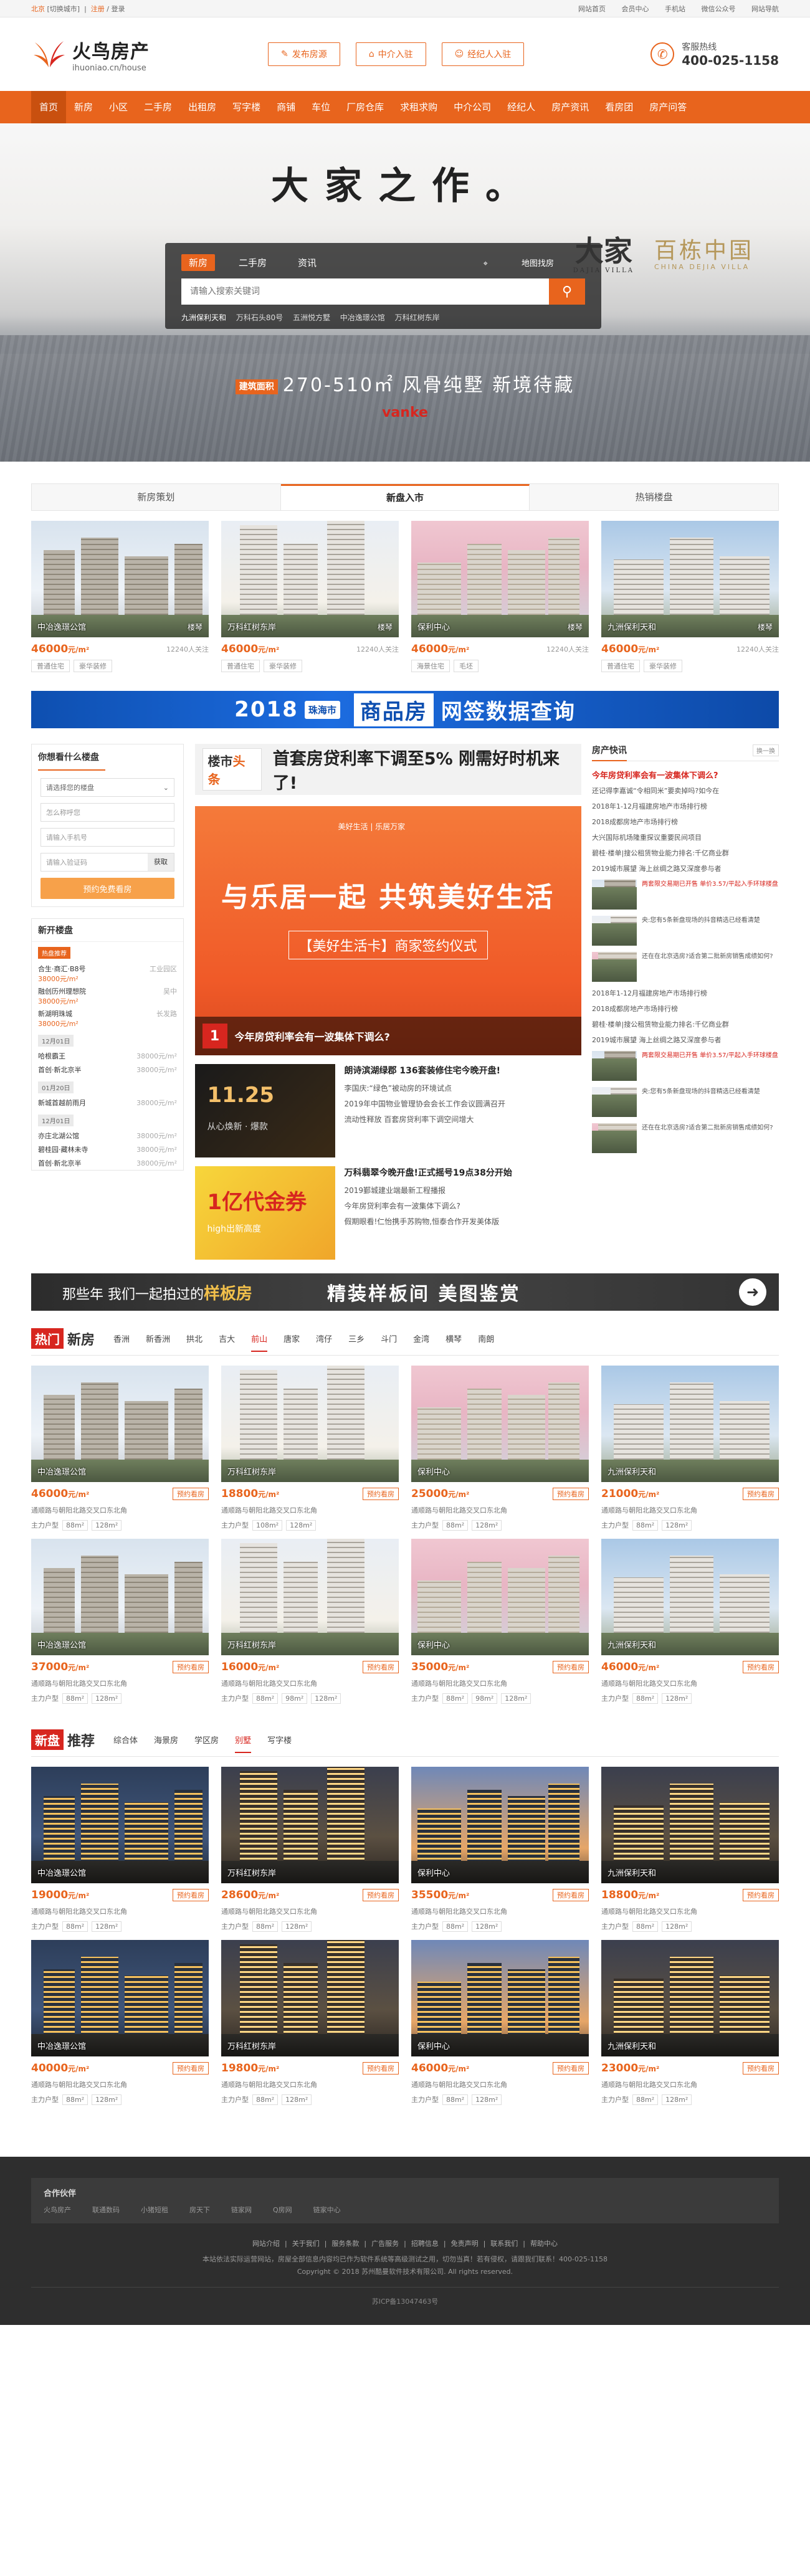 The image size is (810, 2576). I want to click on news-headline: 万科翡翠今晚开盘!正式摇号19点38分开始, so click(428, 1172).